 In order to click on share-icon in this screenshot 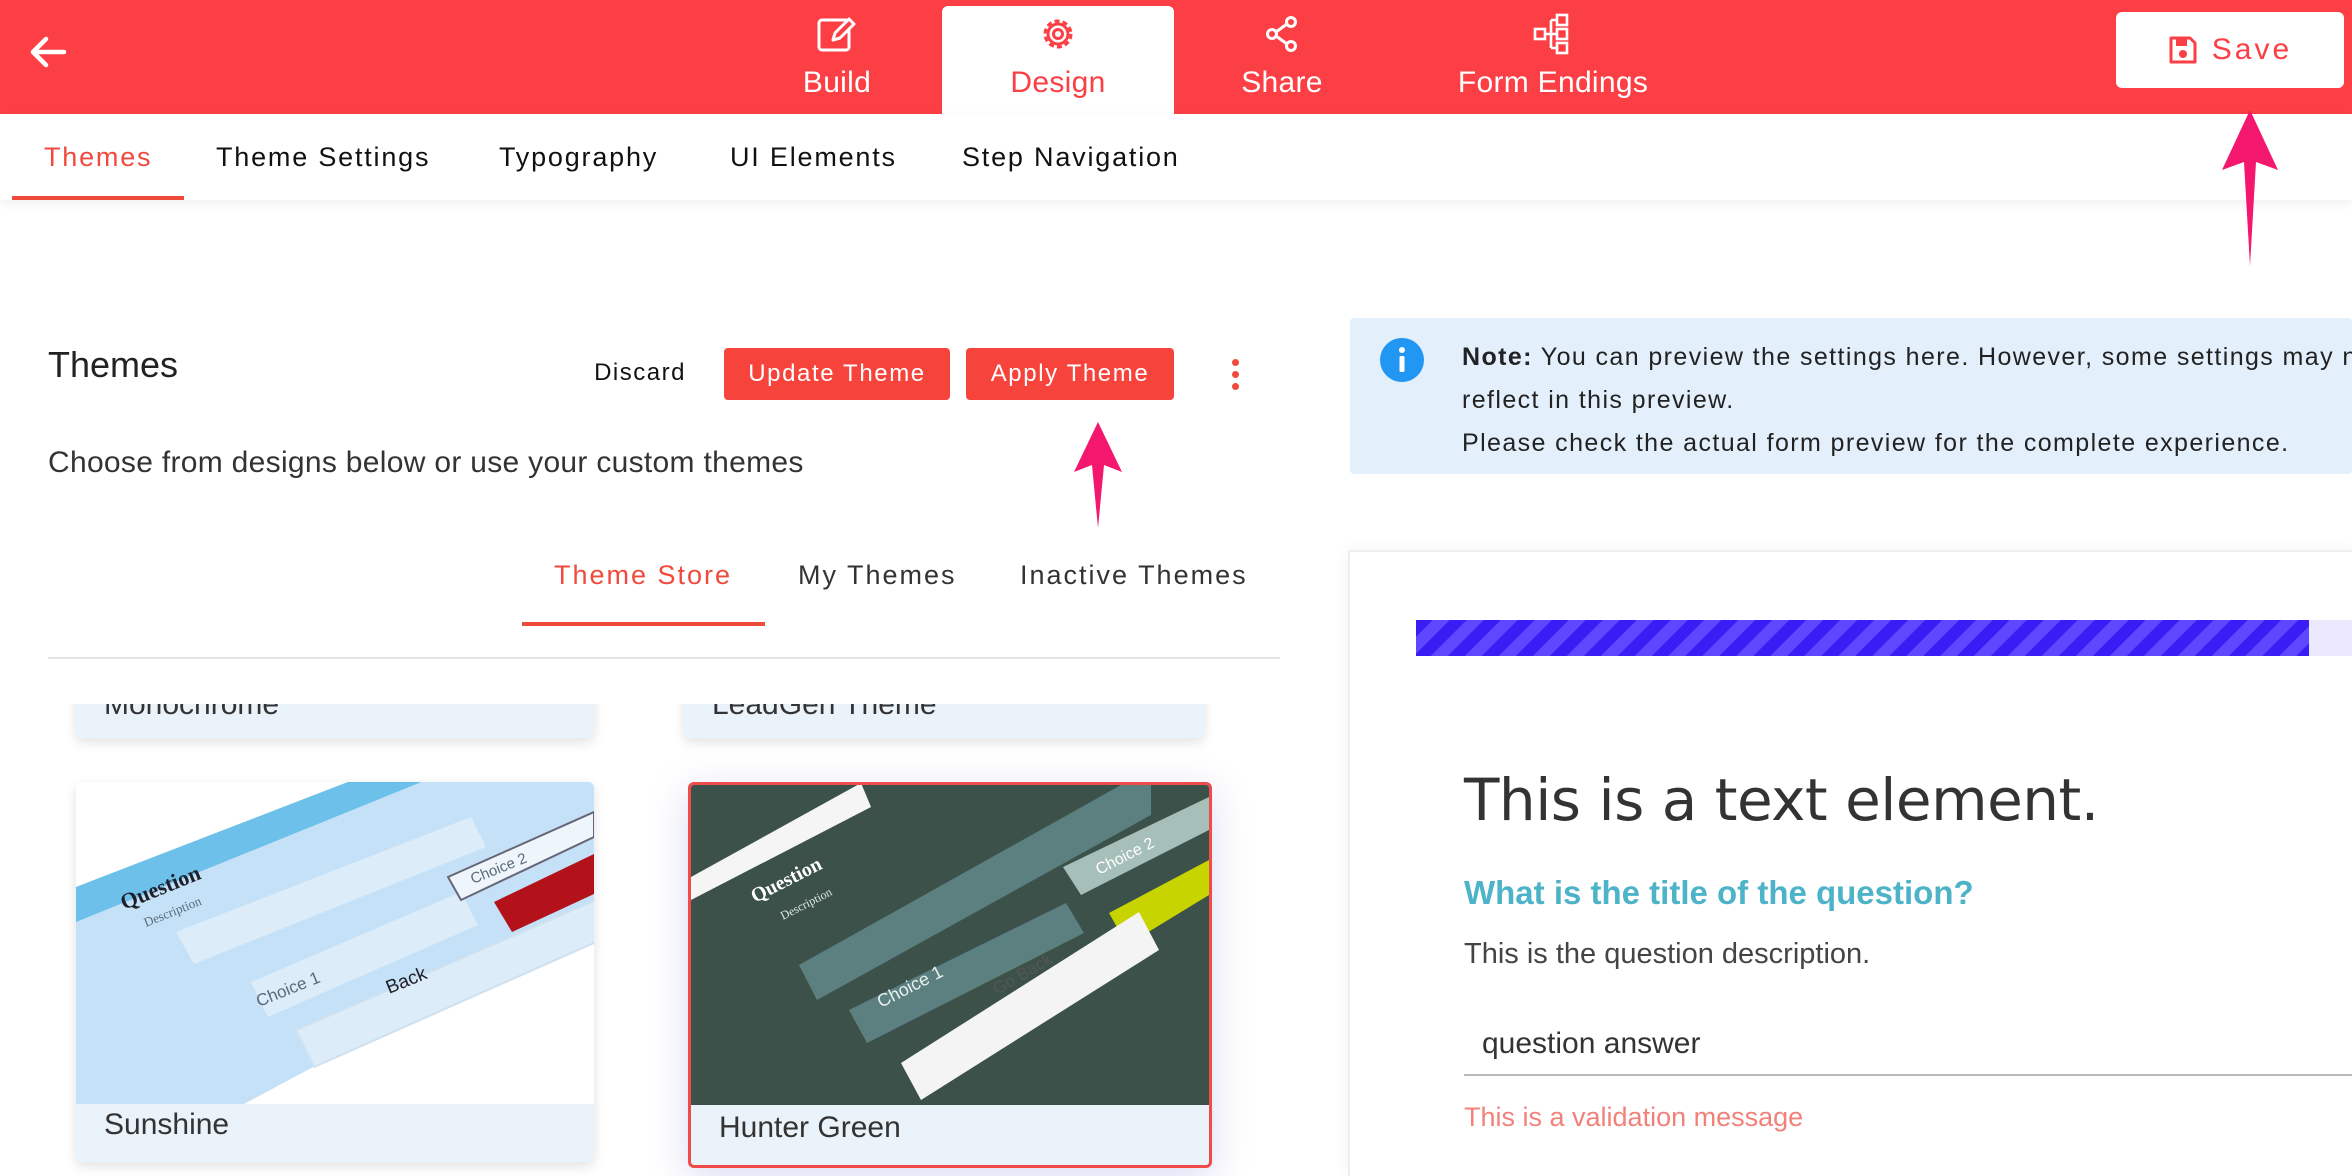, I will do `click(1281, 34)`.